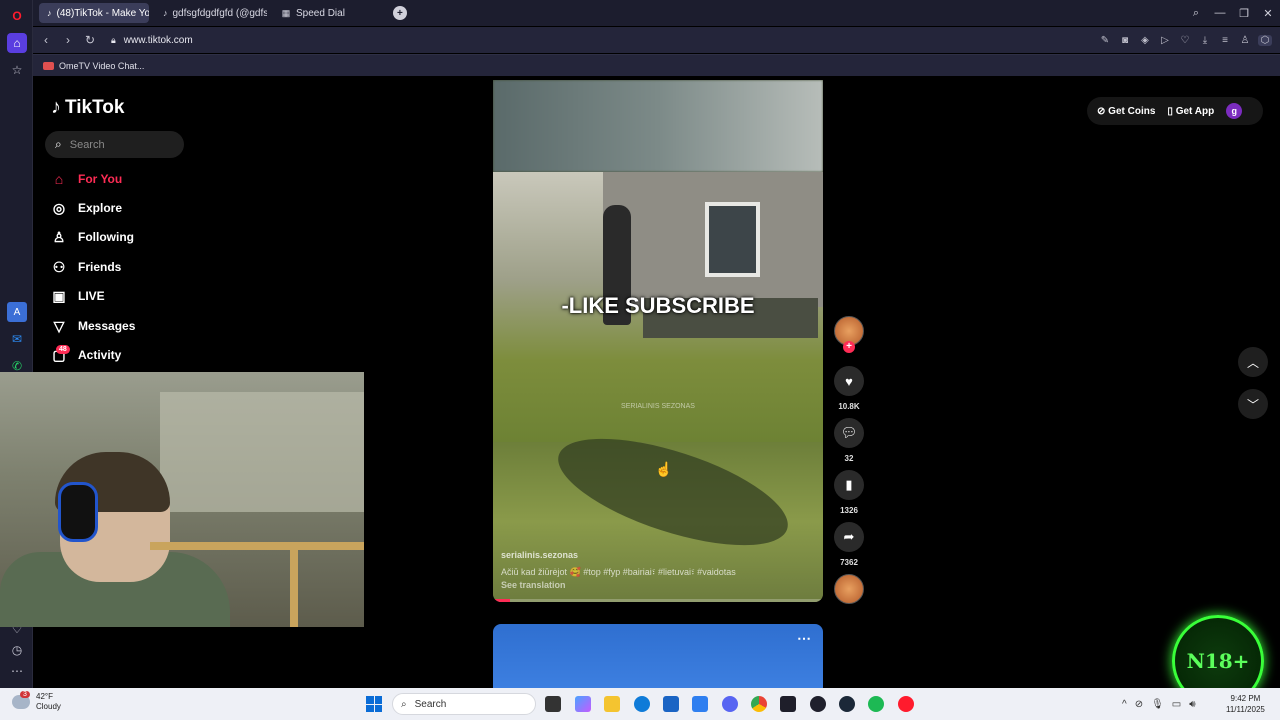 The width and height of the screenshot is (1280, 720). Describe the element at coordinates (94, 13) in the screenshot. I see `tab-tiktok: ♪ (48)TikTok - Make You` at that location.